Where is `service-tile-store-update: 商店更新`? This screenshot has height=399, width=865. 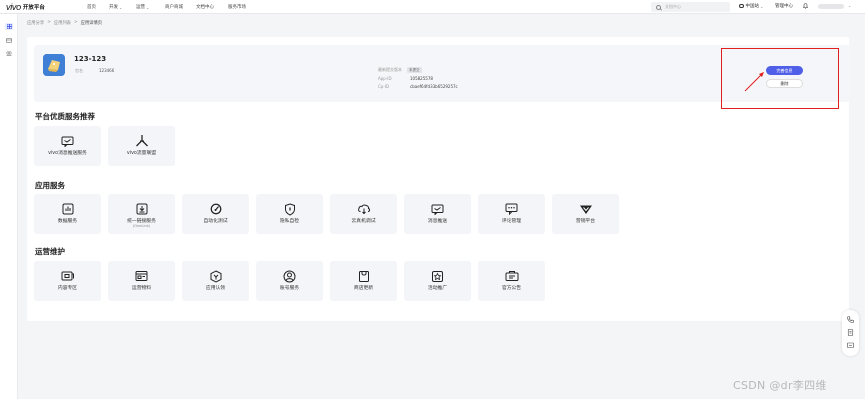 service-tile-store-update: 商店更新 is located at coordinates (363, 281).